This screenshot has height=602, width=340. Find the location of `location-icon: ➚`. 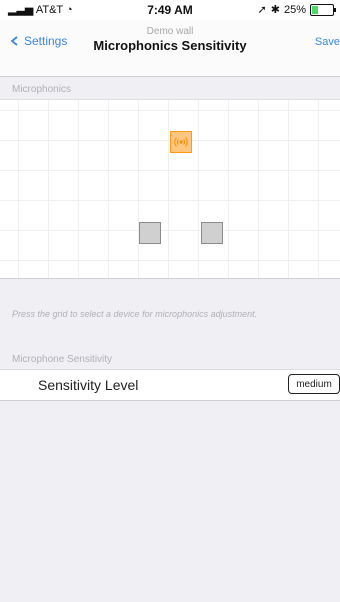

location-icon: ➚ is located at coordinates (262, 10).